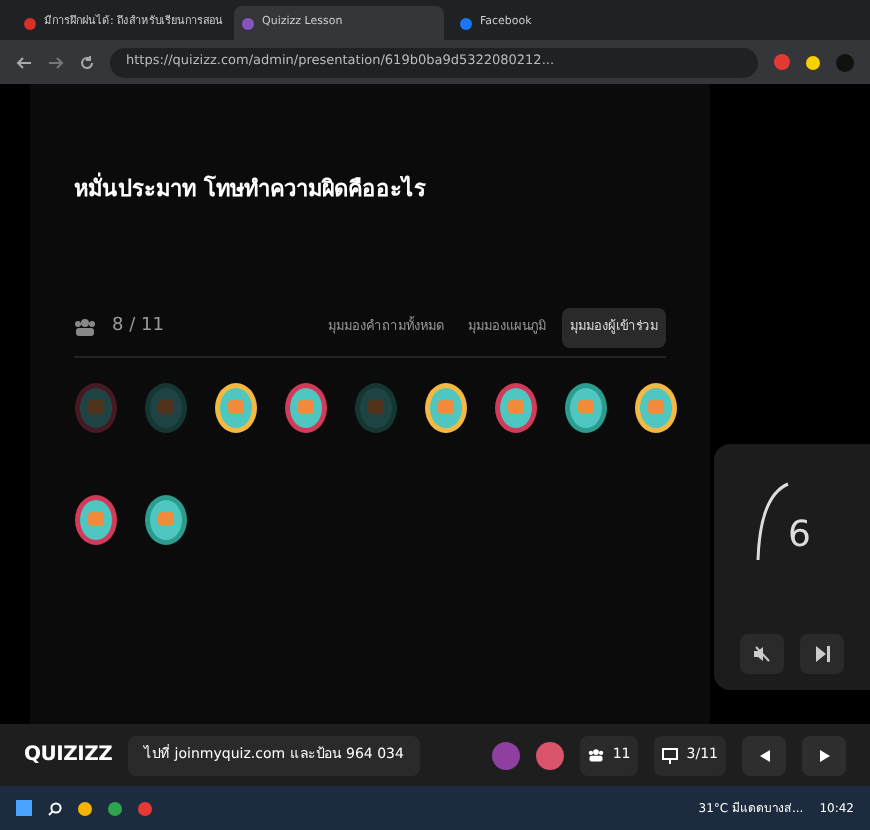 The height and width of the screenshot is (830, 870). What do you see at coordinates (799, 536) in the screenshot?
I see `timer-value: 6` at bounding box center [799, 536].